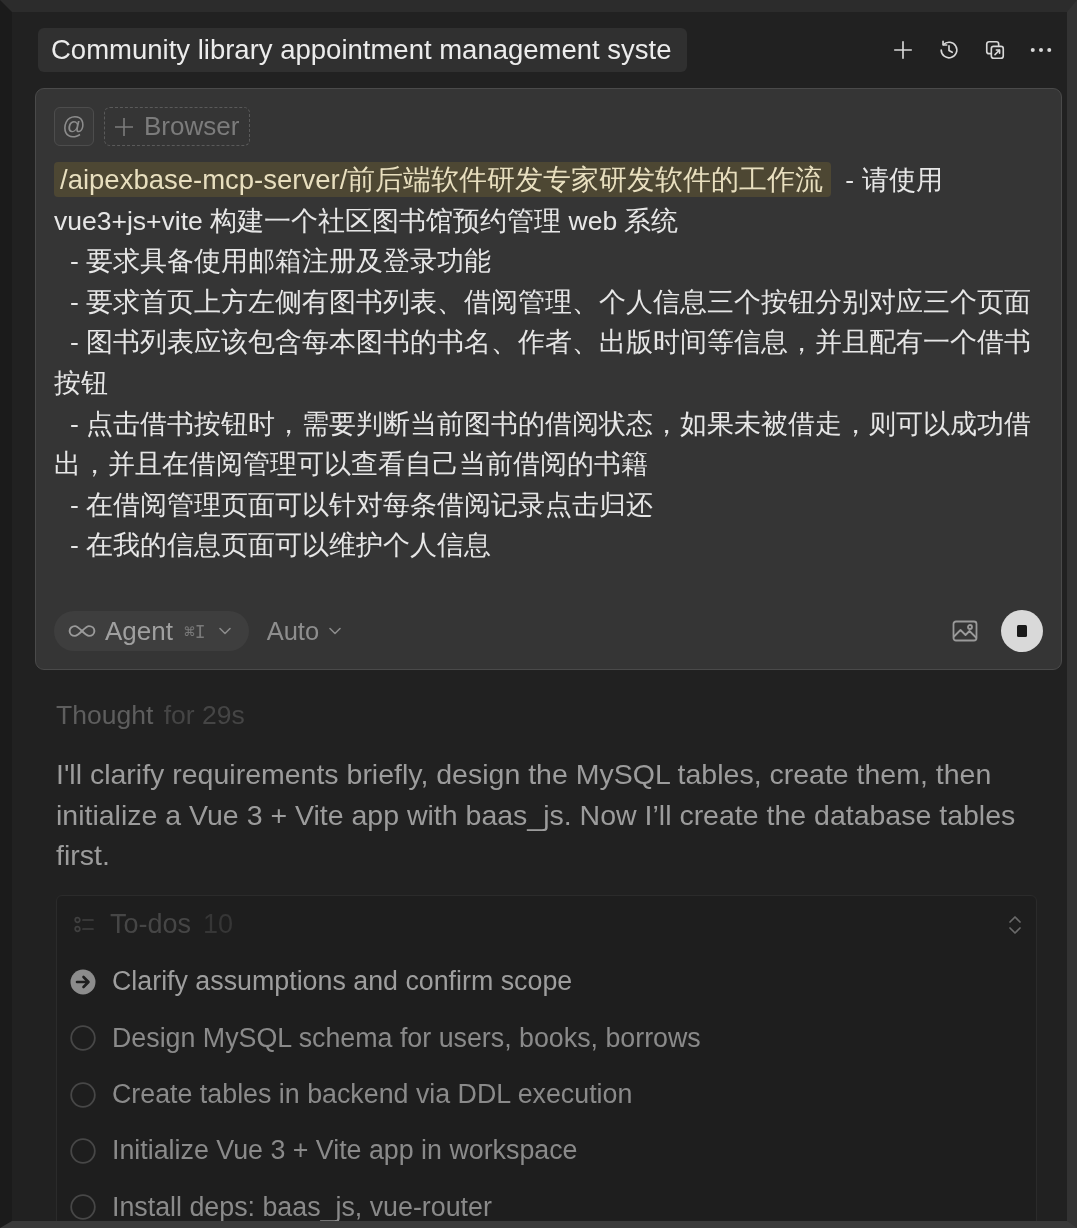 Image resolution: width=1077 pixels, height=1228 pixels. I want to click on model-label: Auto, so click(293, 631).